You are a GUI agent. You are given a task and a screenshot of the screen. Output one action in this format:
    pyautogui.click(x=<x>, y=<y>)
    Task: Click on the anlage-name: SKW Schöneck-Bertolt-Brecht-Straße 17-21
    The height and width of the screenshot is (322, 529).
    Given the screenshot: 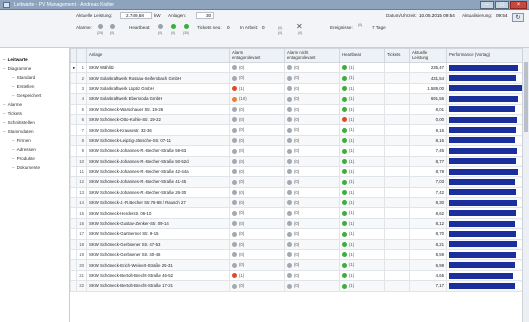 What is the action you would take?
    pyautogui.click(x=158, y=286)
    